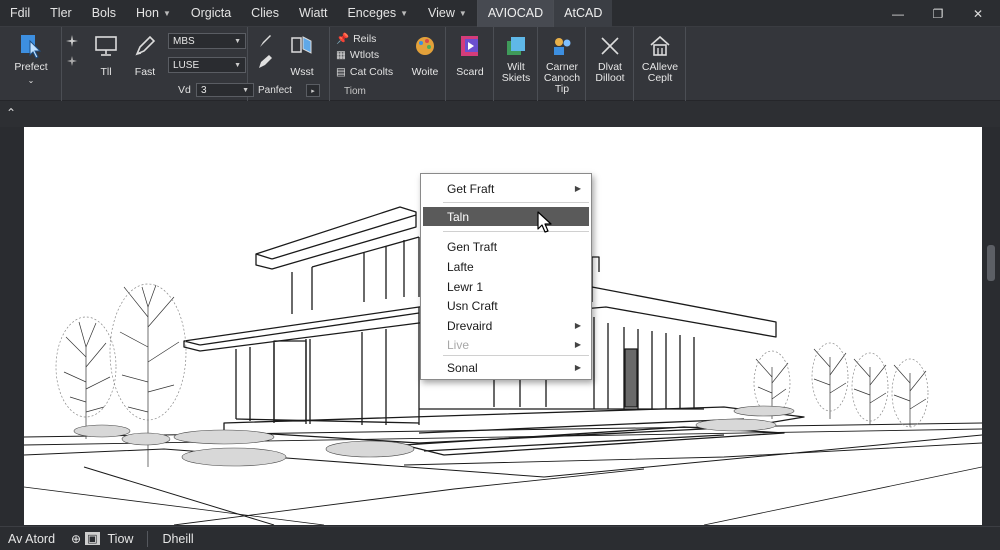 The image size is (1000, 550). What do you see at coordinates (425, 55) in the screenshot?
I see `woite-button: Woite` at bounding box center [425, 55].